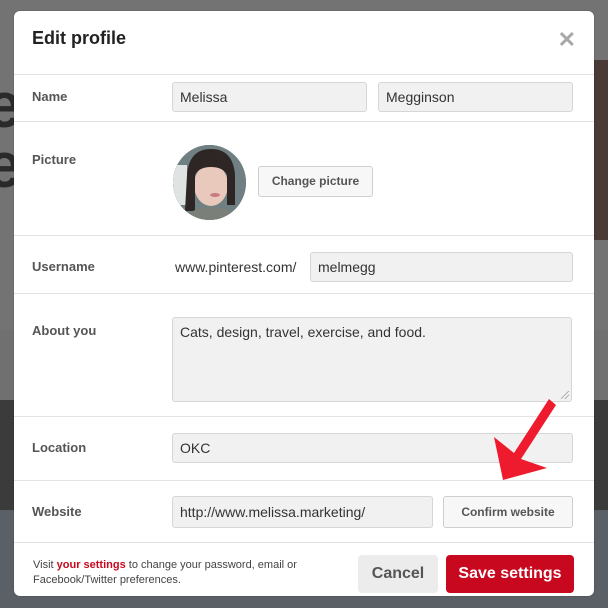  Describe the element at coordinates (475, 97) in the screenshot. I see `last-name-input: Megginson` at that location.